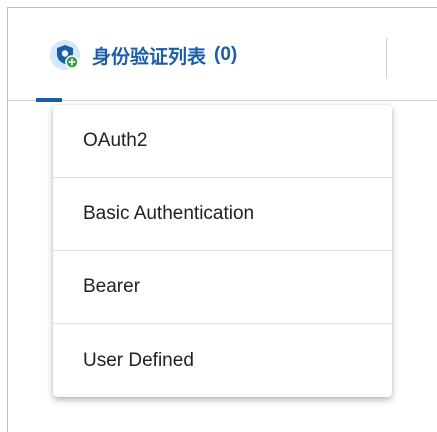  I want to click on active-tab-indicator, so click(49, 100).